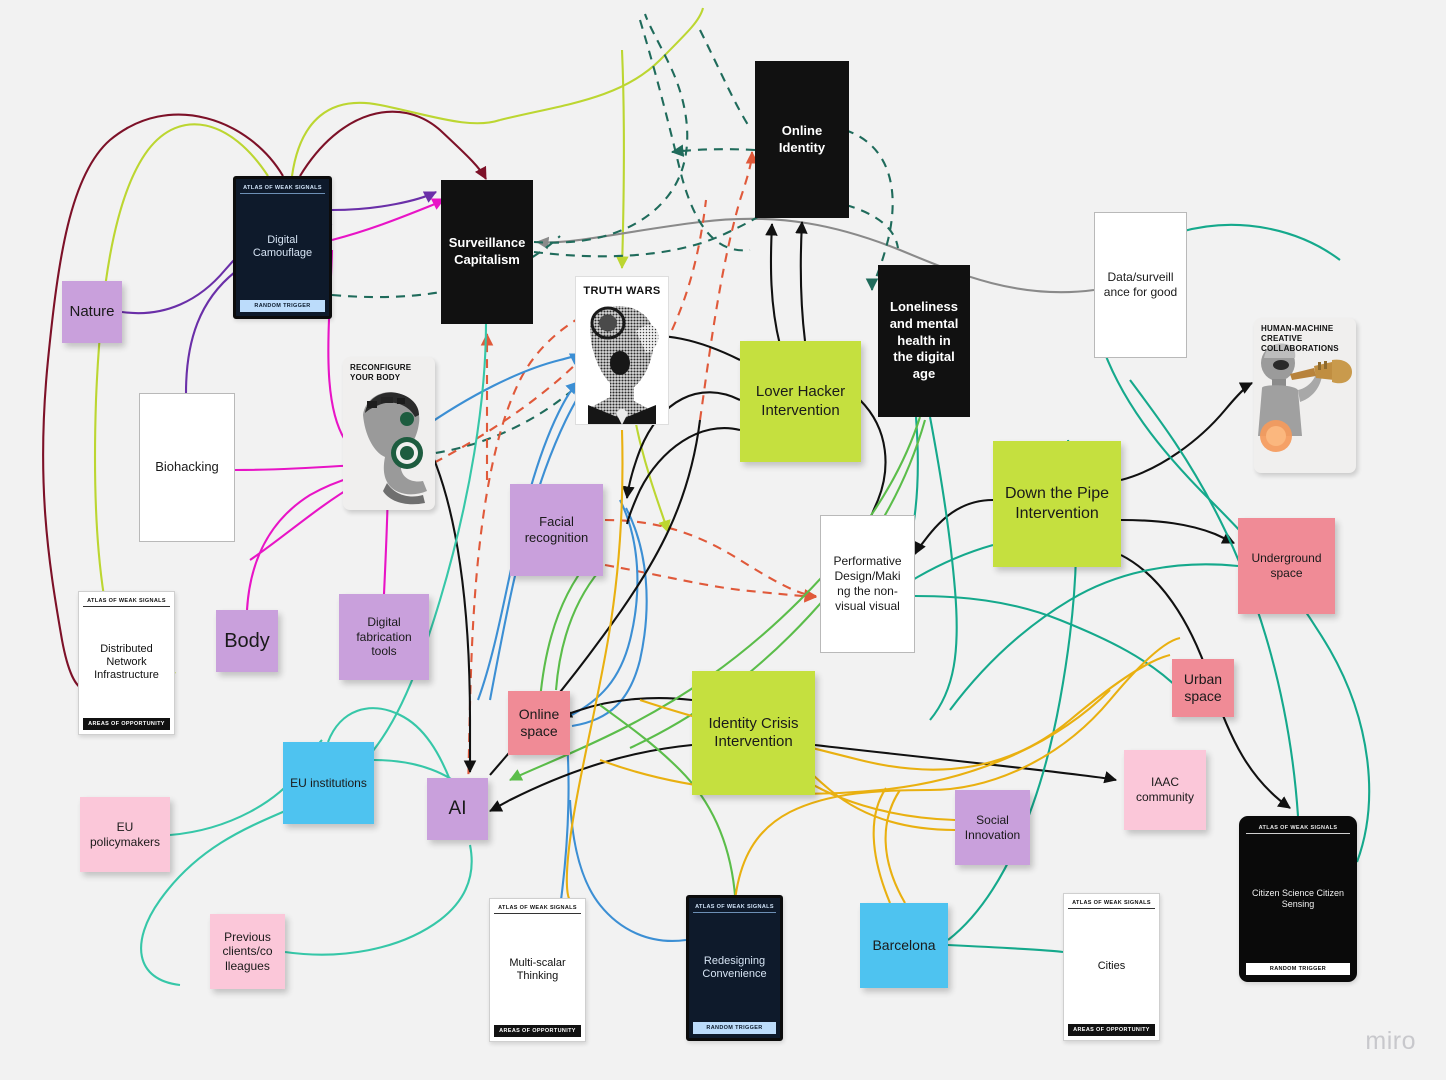 This screenshot has height=1080, width=1446. I want to click on sticky-note-urban-space: Urban space, so click(1203, 688).